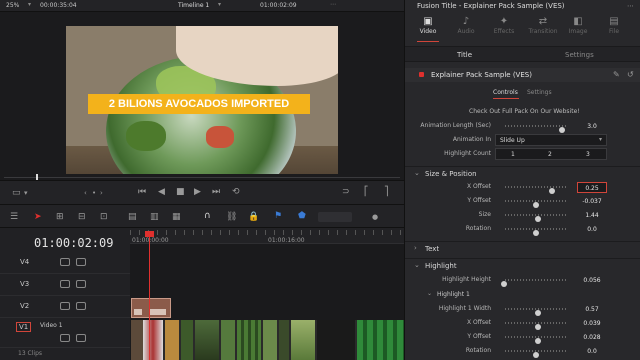 The width and height of the screenshot is (640, 360). I want to click on highlight-section: ⌄ Highlight, so click(522, 265).